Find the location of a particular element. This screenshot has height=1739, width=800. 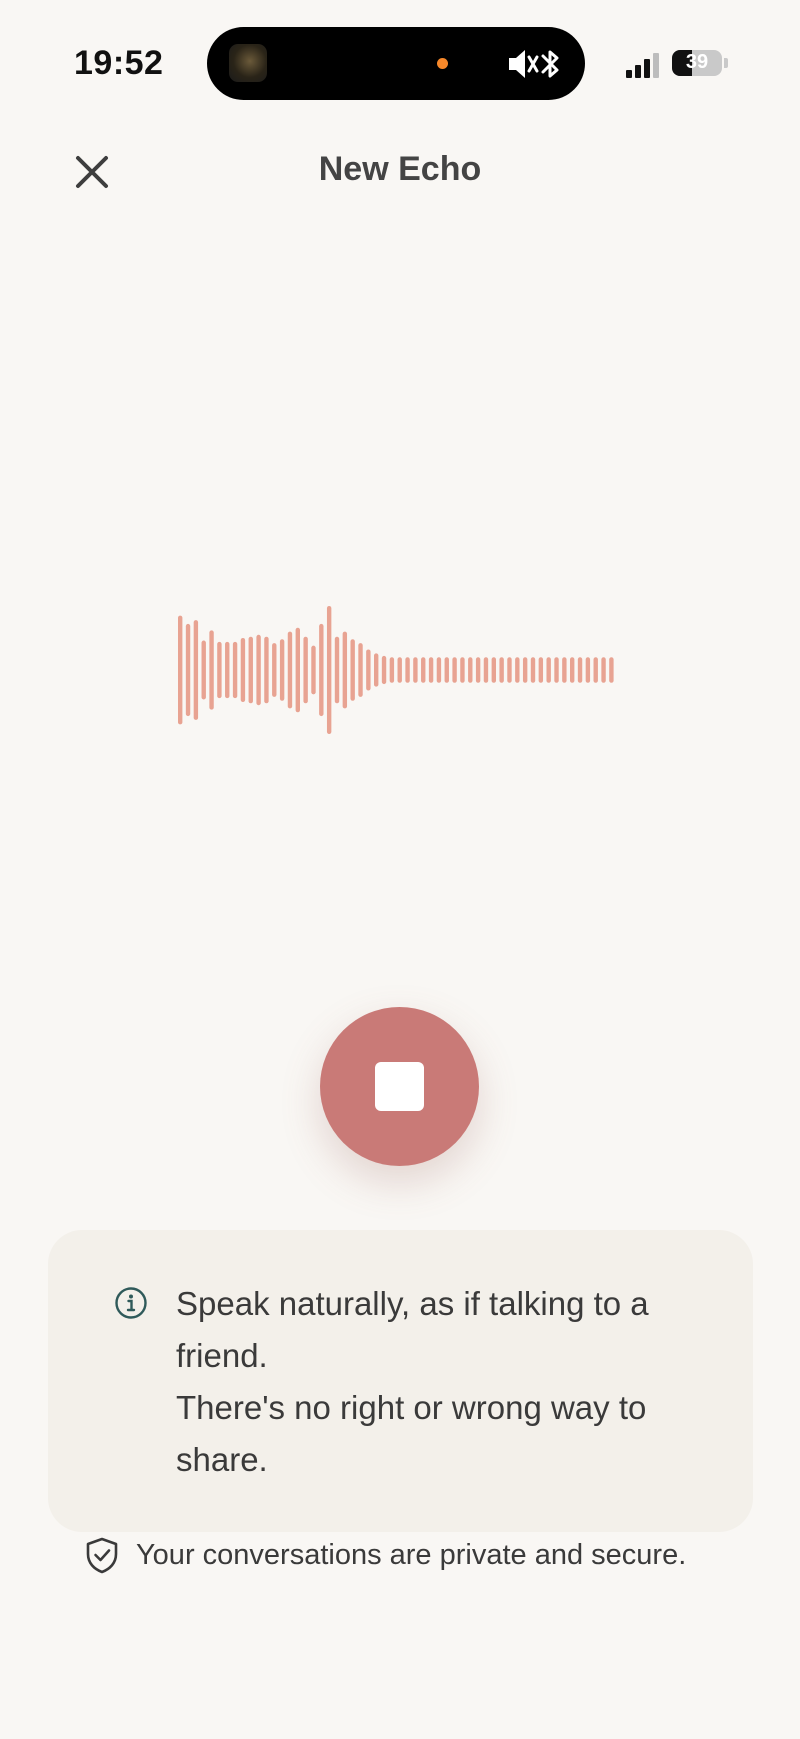

battery-cap is located at coordinates (726, 63).